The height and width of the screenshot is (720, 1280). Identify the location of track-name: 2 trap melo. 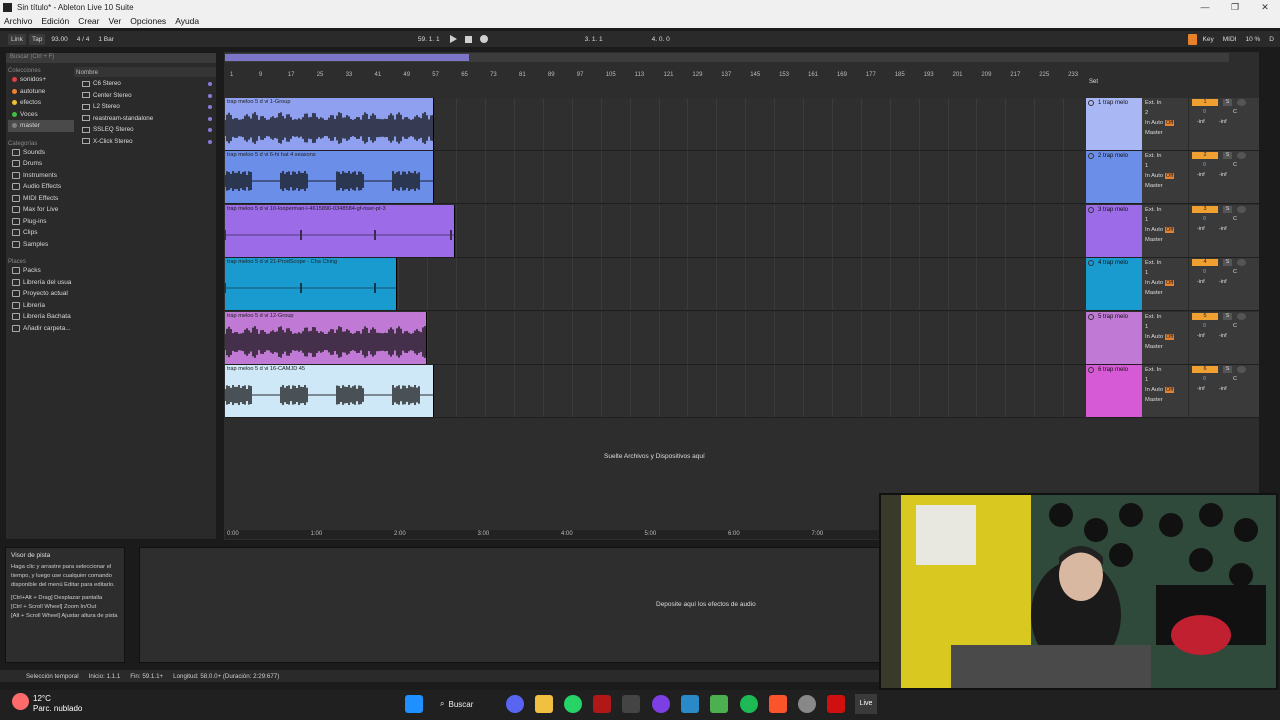
(1114, 155).